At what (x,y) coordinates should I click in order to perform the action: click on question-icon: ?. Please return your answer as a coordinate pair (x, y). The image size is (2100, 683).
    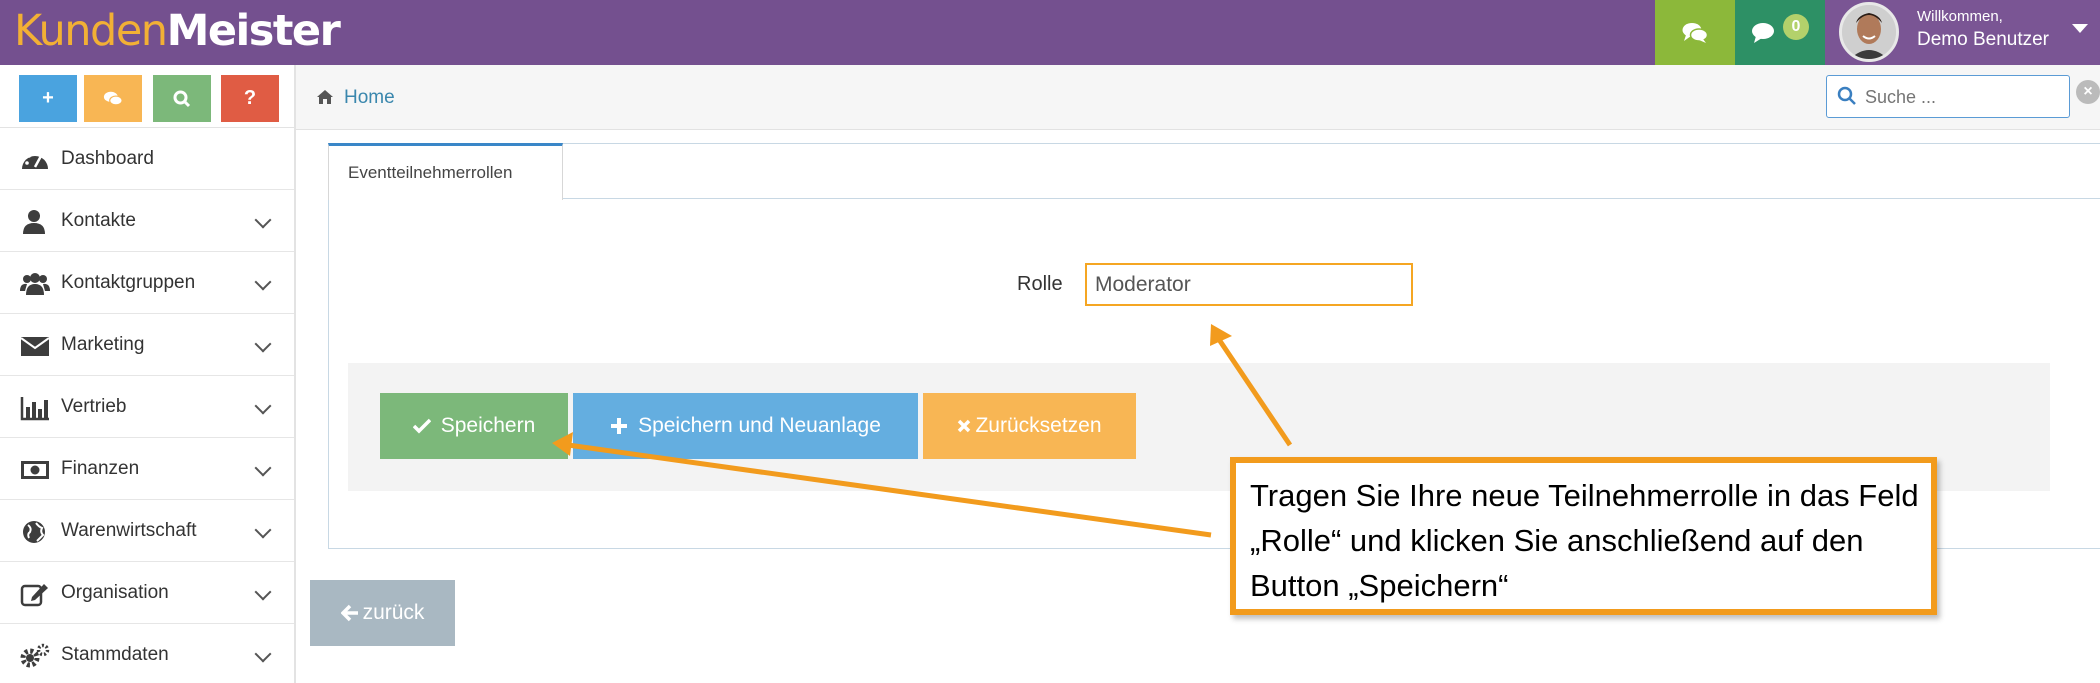
    Looking at the image, I should click on (250, 98).